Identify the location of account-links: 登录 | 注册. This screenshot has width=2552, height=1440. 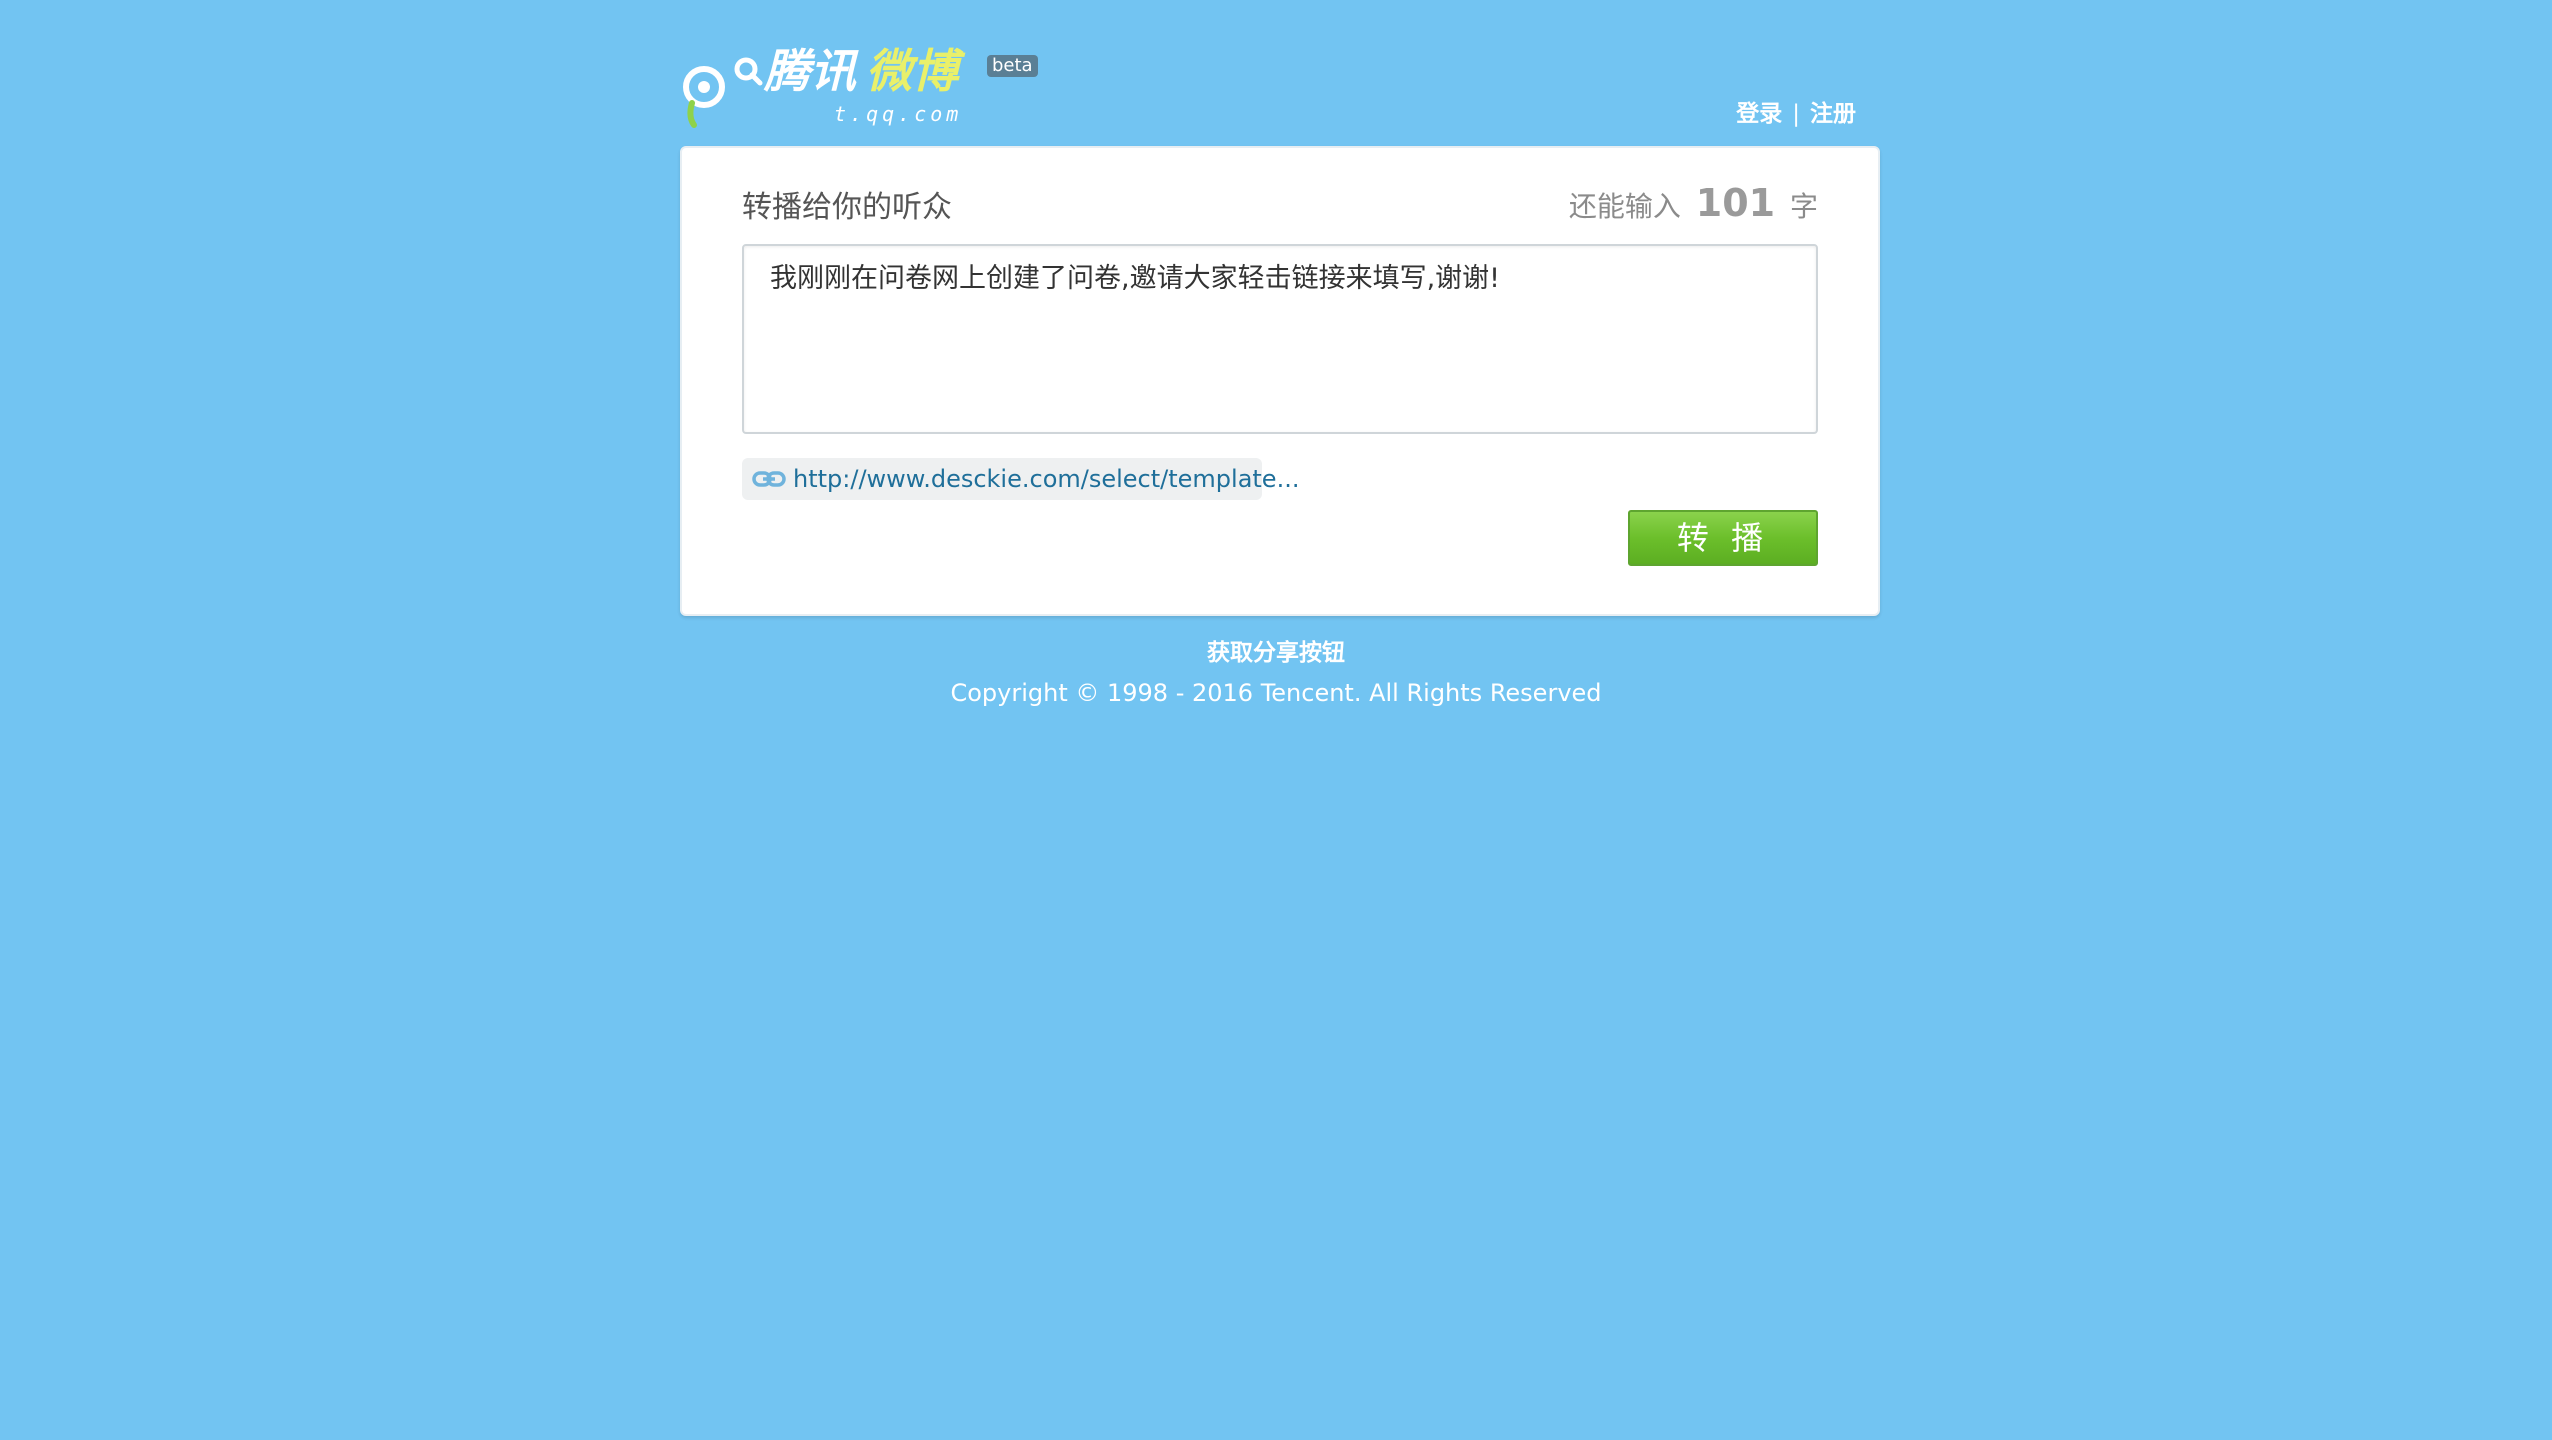
(1796, 114).